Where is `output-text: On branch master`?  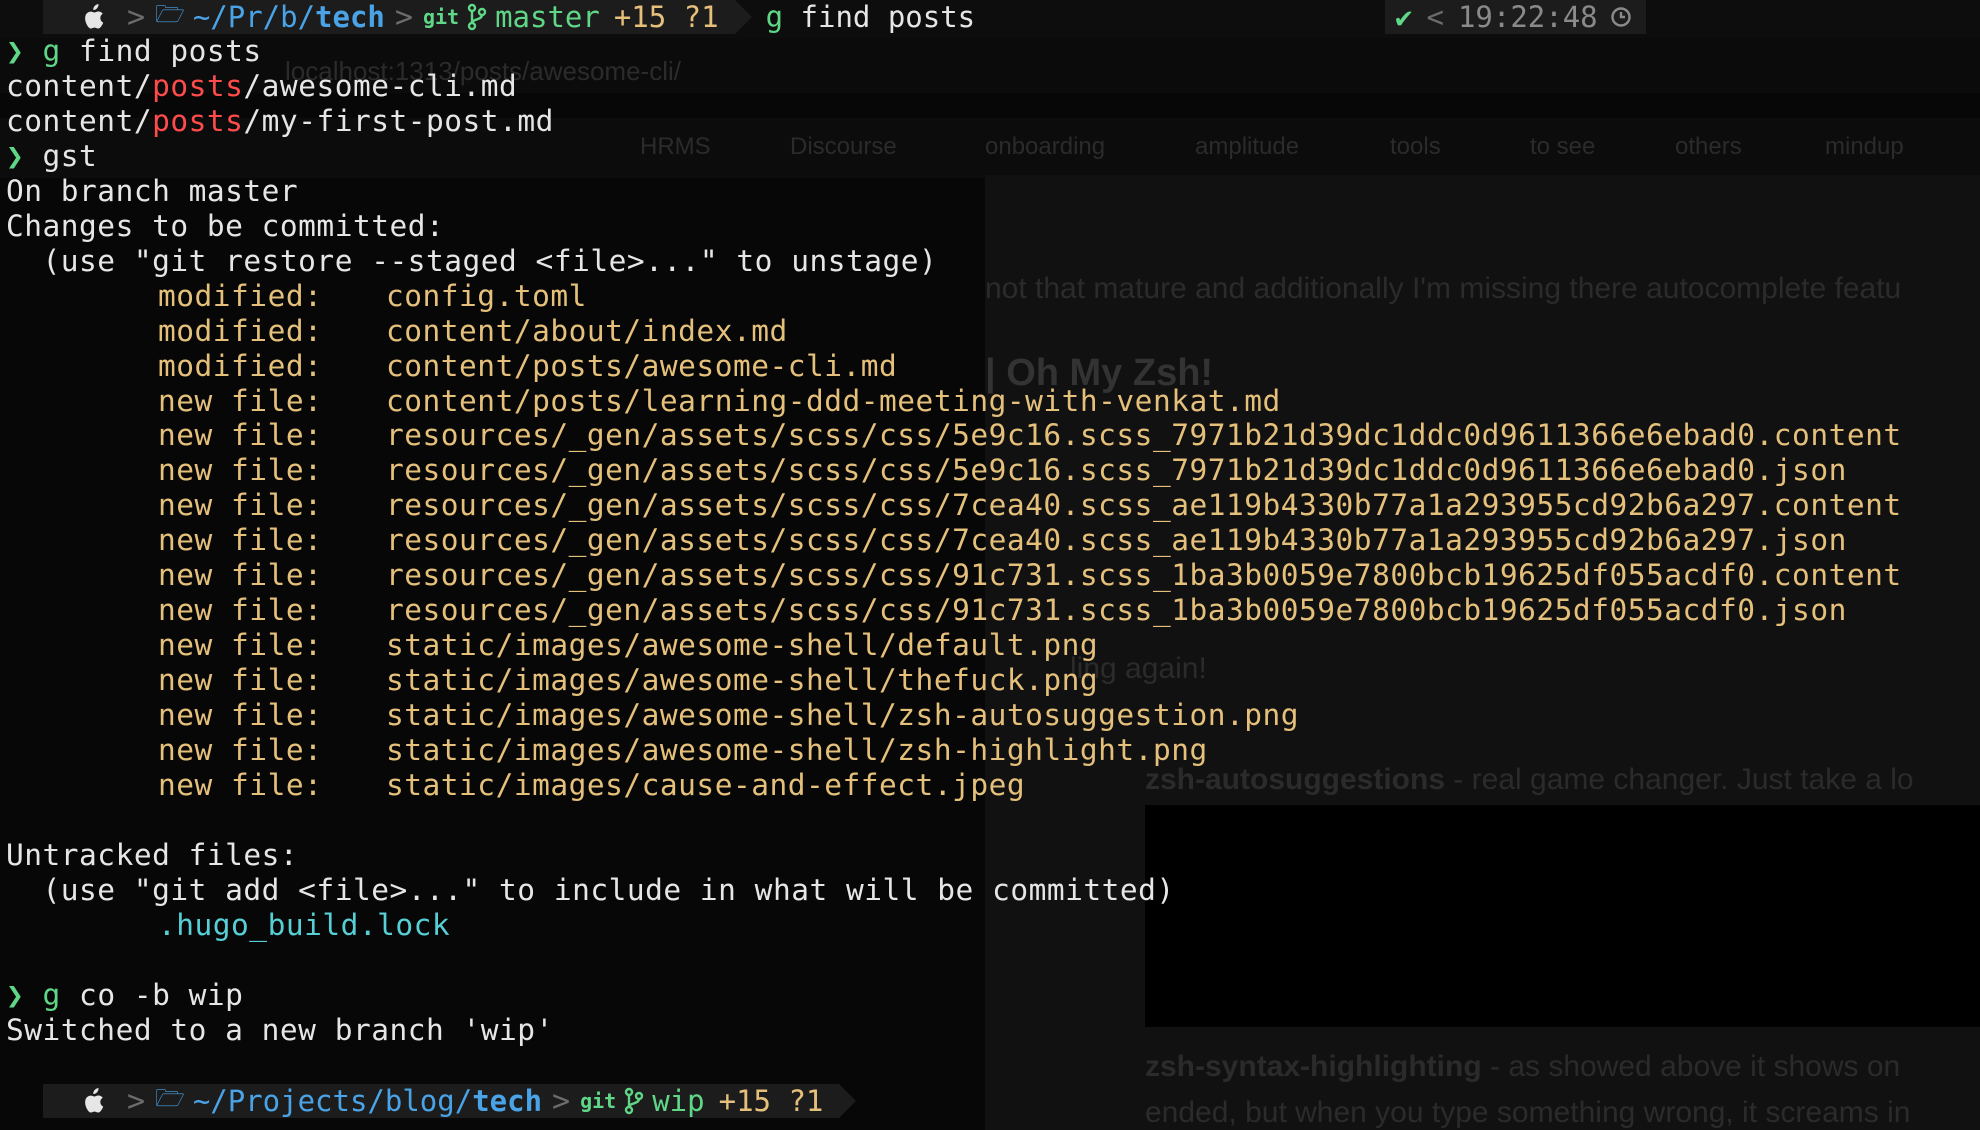
output-text: On branch master is located at coordinates (152, 190).